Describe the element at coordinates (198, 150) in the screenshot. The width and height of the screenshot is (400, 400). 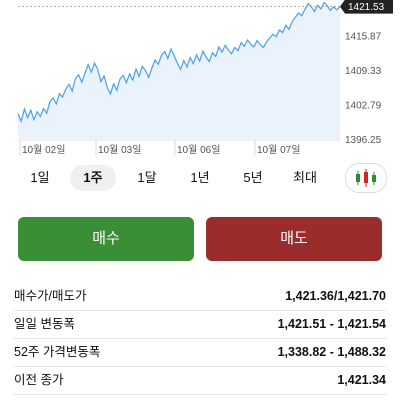
I see `x-tick-label: 10월 06일` at that location.